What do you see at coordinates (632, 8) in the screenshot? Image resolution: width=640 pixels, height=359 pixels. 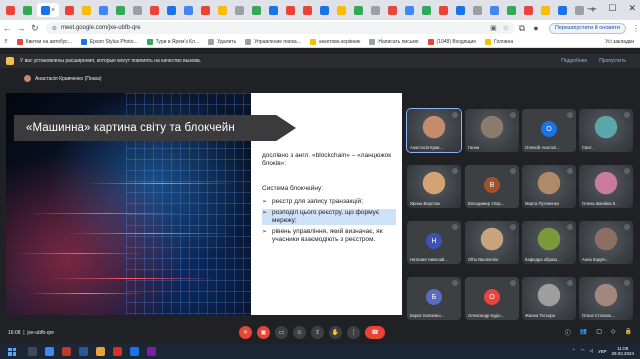 I see `close-window-icon: ✕` at bounding box center [632, 8].